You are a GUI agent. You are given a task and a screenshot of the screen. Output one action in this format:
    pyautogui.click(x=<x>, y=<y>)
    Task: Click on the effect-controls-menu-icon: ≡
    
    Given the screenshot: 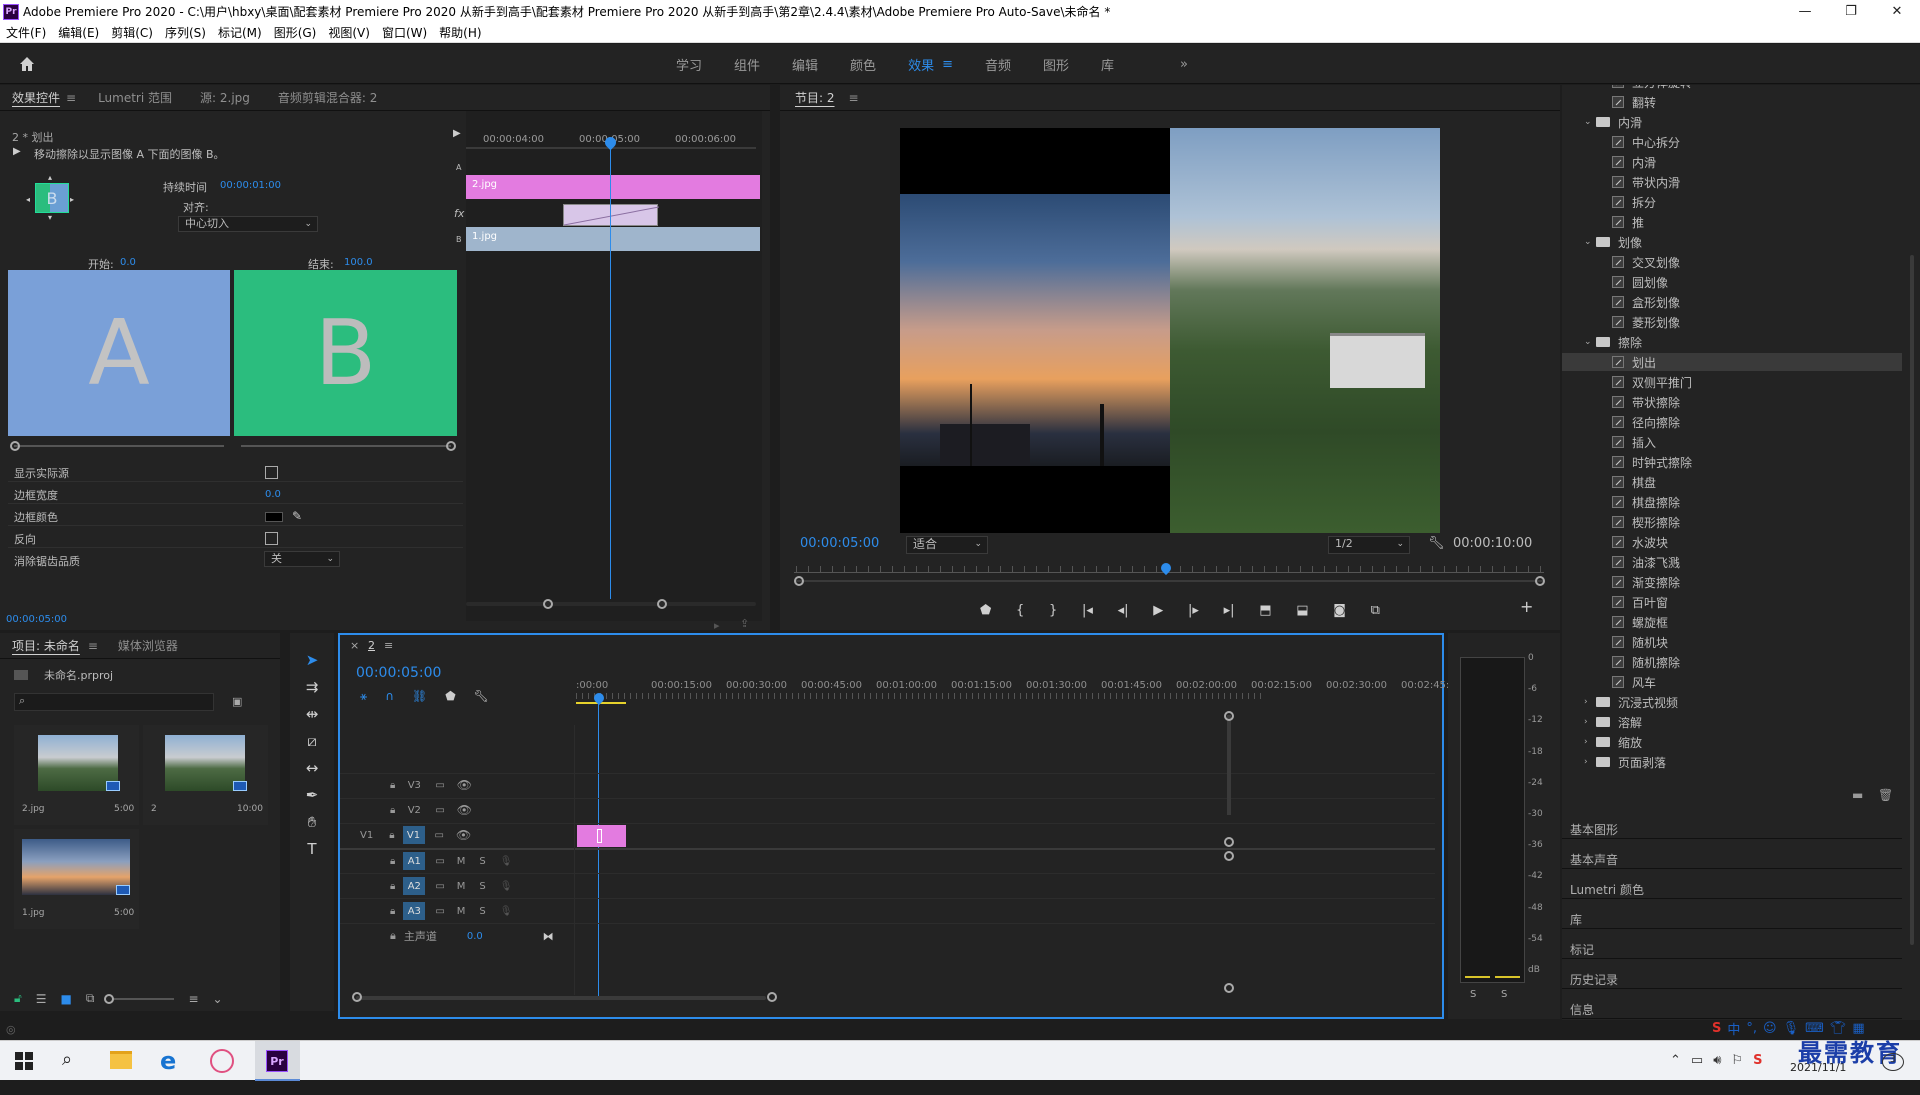 What is the action you would take?
    pyautogui.click(x=71, y=98)
    